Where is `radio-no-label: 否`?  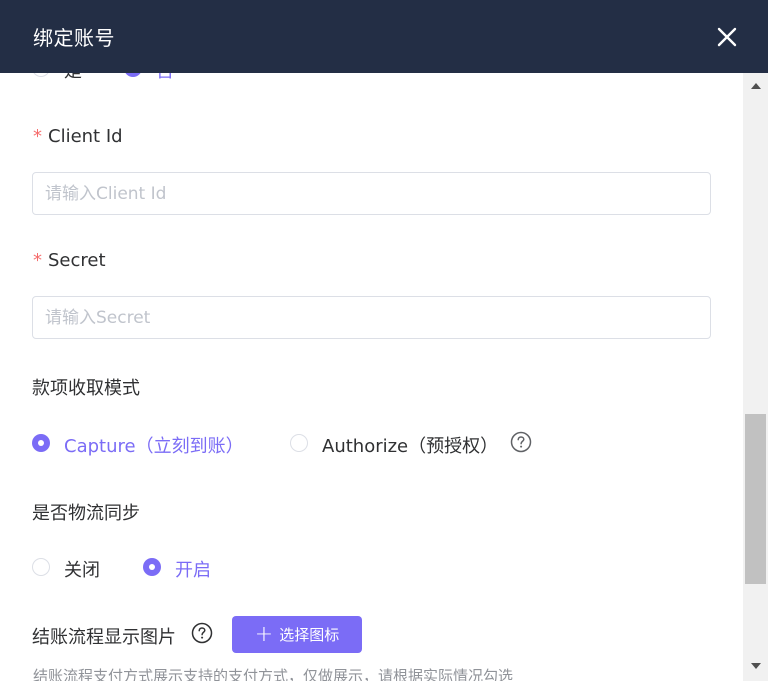
radio-no-label: 否 is located at coordinates (165, 78).